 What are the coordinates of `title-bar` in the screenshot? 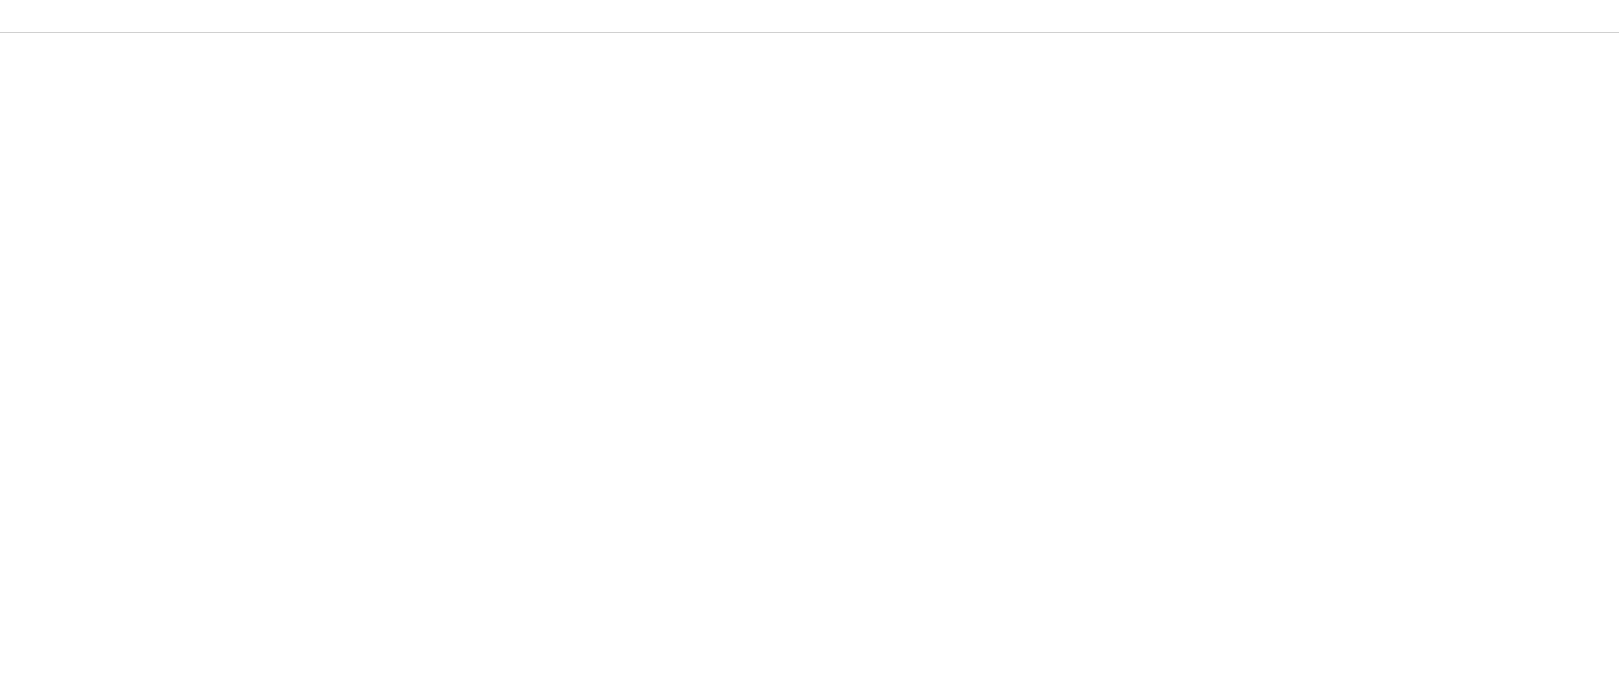 It's located at (809, 16).